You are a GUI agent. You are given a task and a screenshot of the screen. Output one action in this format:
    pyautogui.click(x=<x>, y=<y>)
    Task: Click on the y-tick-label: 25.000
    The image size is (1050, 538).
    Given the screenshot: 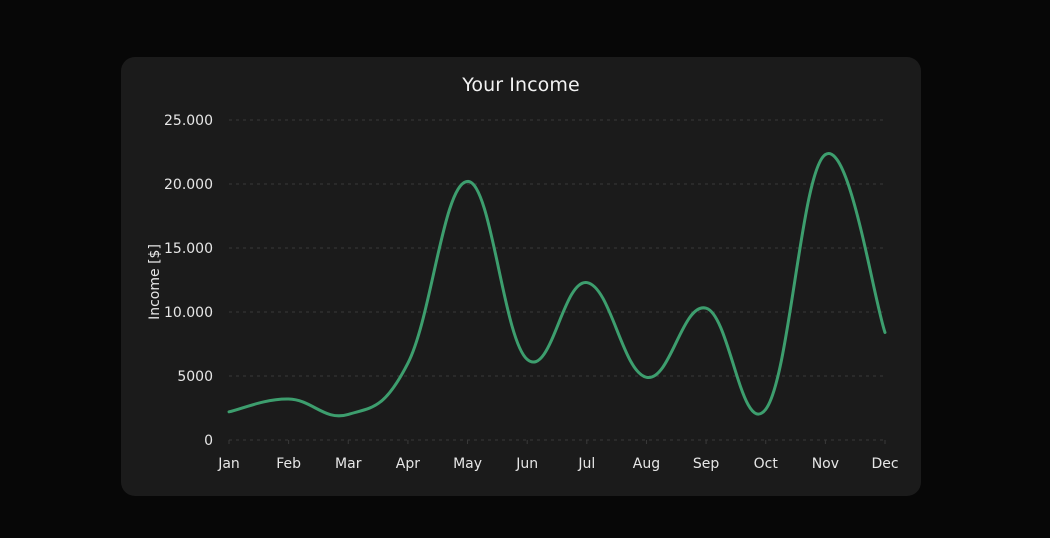 What is the action you would take?
    pyautogui.click(x=188, y=121)
    